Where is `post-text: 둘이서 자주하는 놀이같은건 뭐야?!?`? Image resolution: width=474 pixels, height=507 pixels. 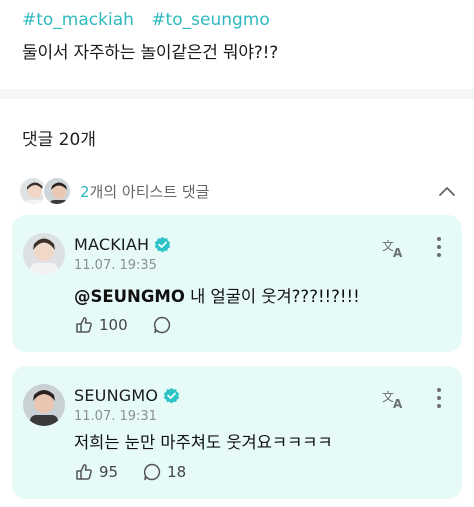 post-text: 둘이서 자주하는 놀이같은건 뭐야?!? is located at coordinates (150, 53).